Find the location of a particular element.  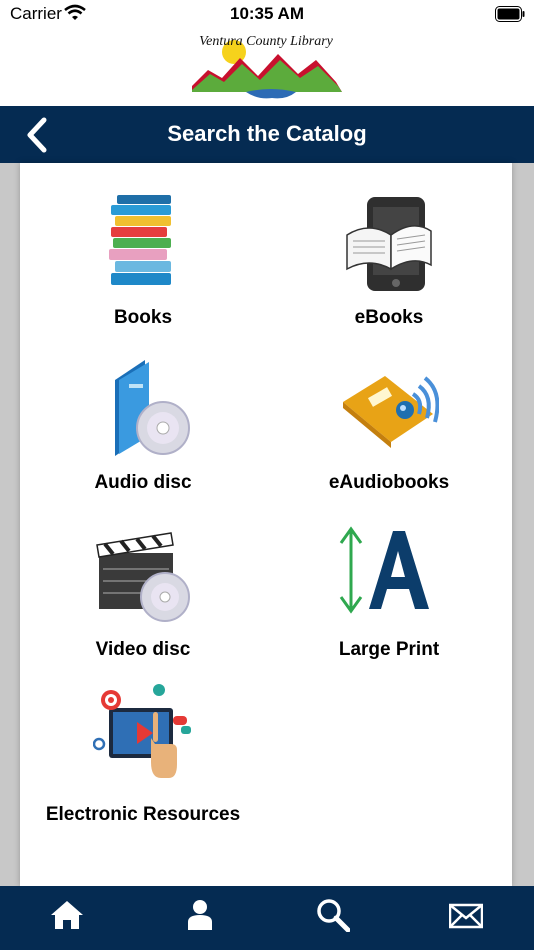

mail-icon is located at coordinates (466, 916).